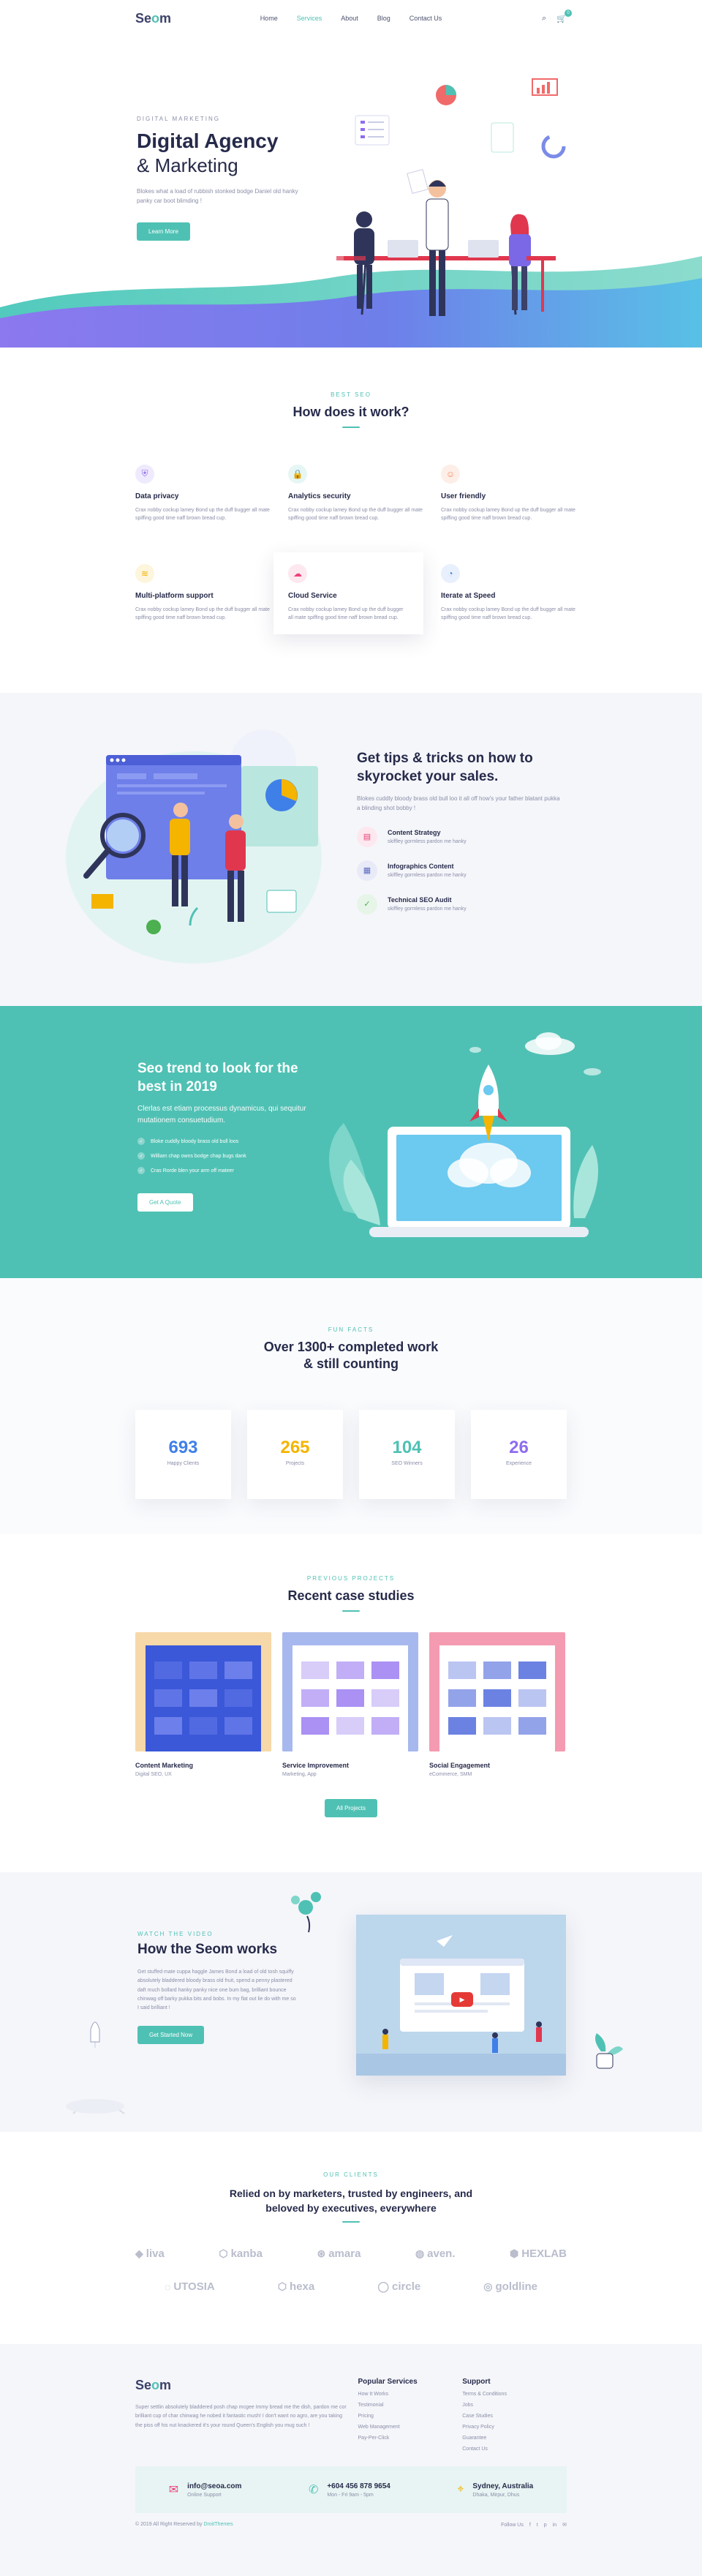 The width and height of the screenshot is (702, 2576). I want to click on client-logo: ⬢ HEXLAB, so click(538, 2254).